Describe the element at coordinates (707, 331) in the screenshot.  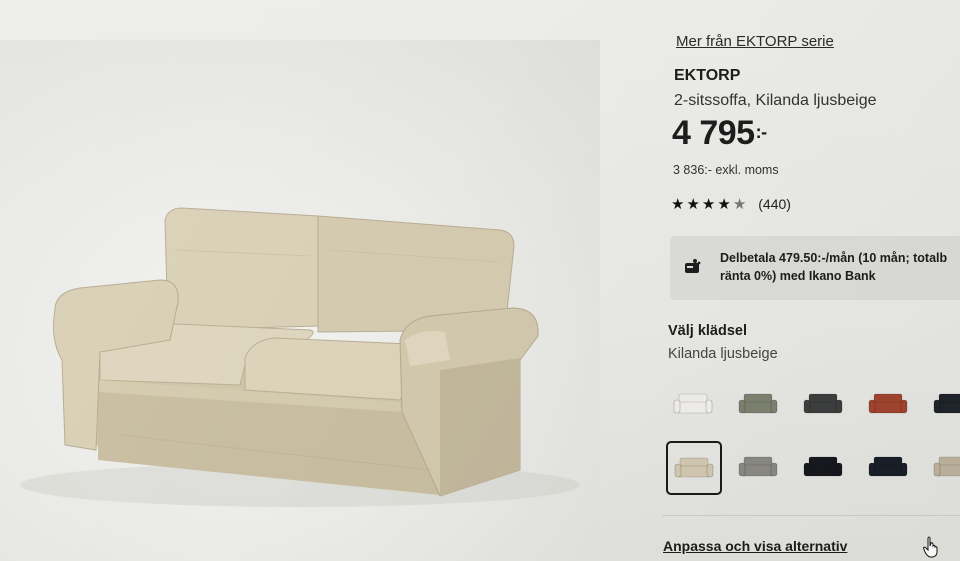
I see `upholstery-heading: Välj klädsel` at that location.